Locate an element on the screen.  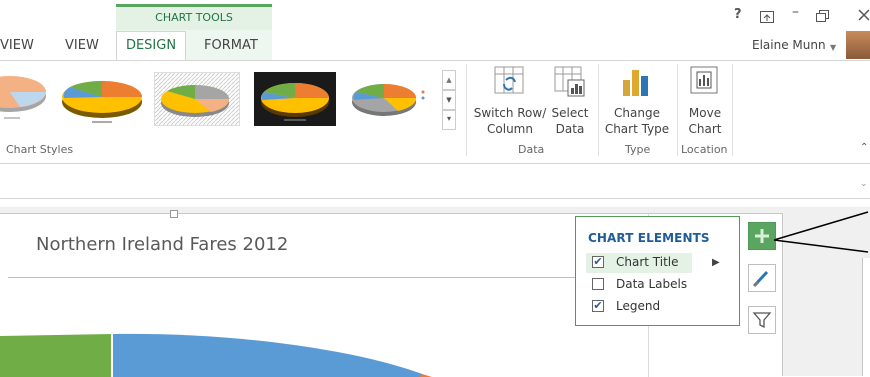
chart-title-divider is located at coordinates (328, 277).